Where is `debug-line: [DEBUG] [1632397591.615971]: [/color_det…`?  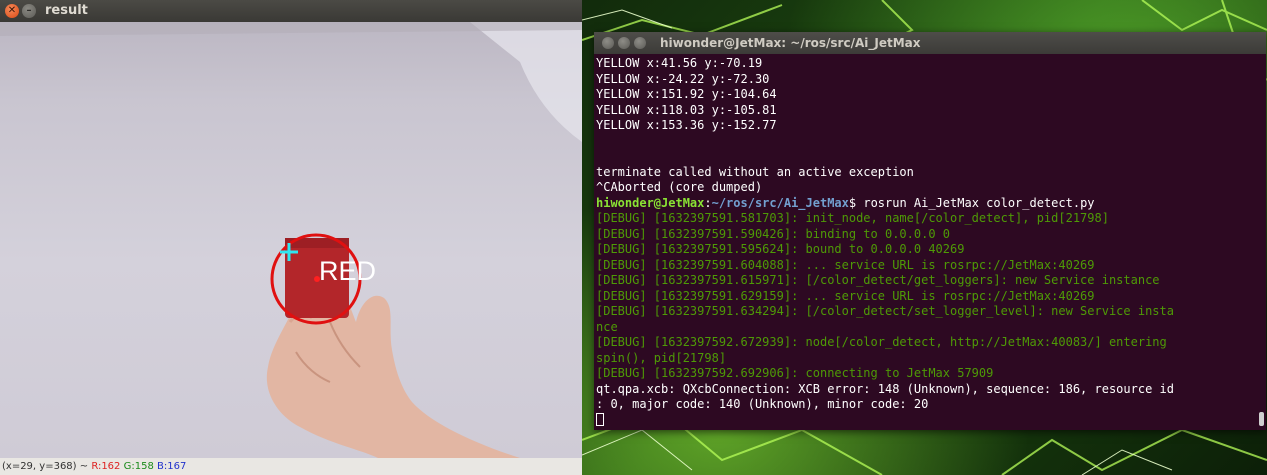
debug-line: [DEBUG] [1632397591.615971]: [/color_det… is located at coordinates (878, 280).